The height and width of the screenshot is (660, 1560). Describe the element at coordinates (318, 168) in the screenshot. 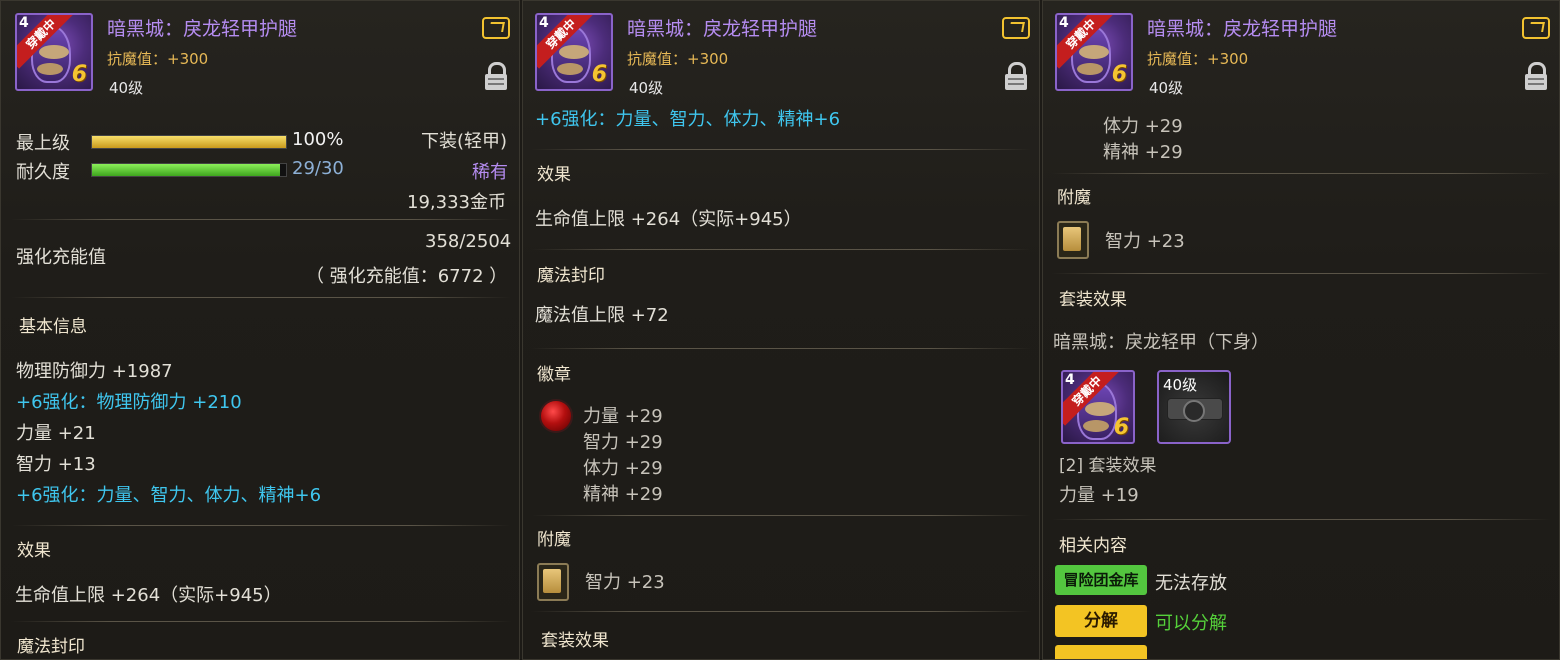

I see `durability-value: 29/30` at that location.